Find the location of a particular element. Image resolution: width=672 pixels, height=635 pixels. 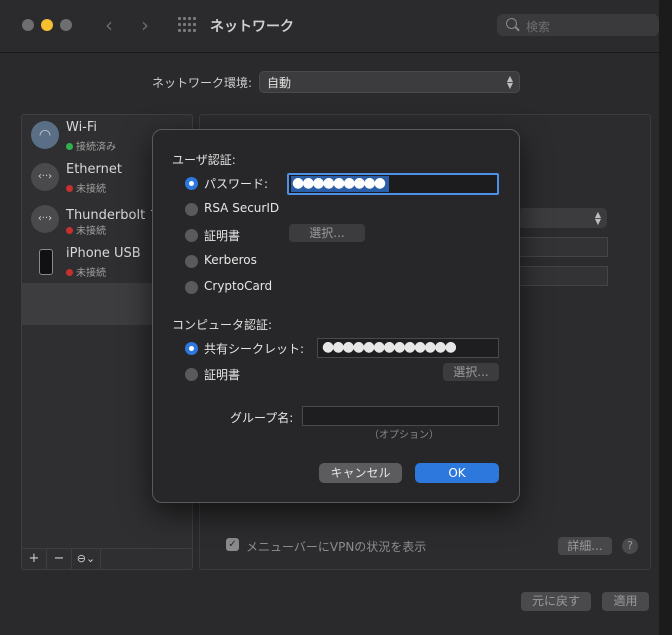

show-all-grid-icon is located at coordinates (187, 25).